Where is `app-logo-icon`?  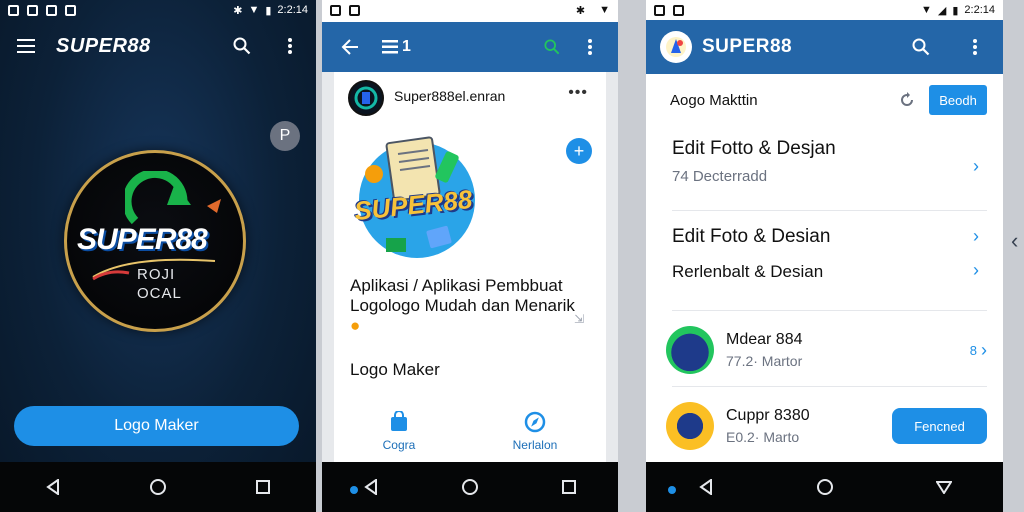
app-logo-icon is located at coordinates (676, 47).